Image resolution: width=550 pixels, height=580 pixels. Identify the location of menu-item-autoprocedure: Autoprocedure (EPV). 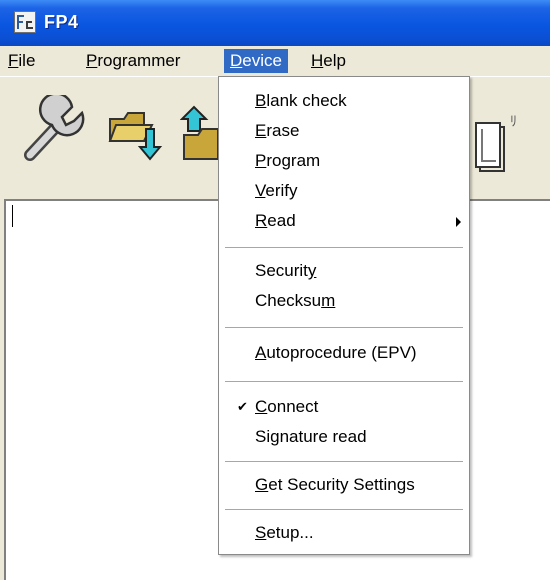
(344, 353).